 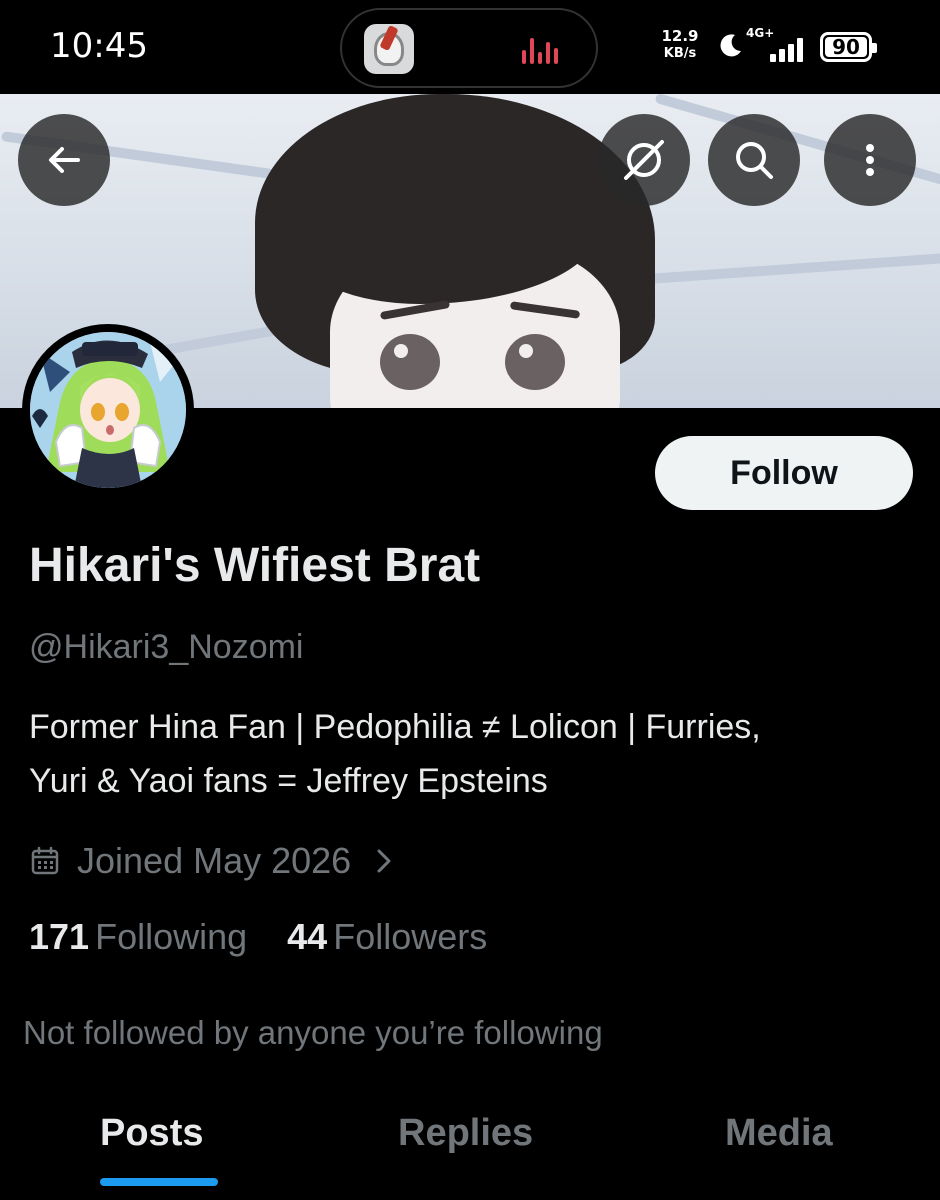 I want to click on grok-button, so click(x=644, y=160).